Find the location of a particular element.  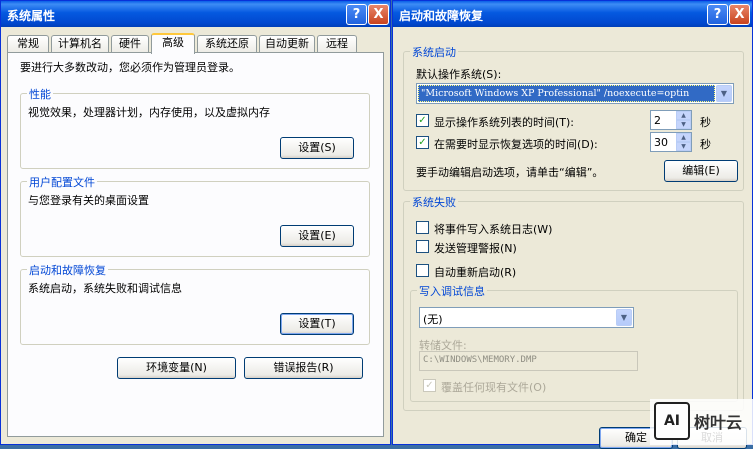

environment-variables-button: 环境变量(N) is located at coordinates (176, 368).